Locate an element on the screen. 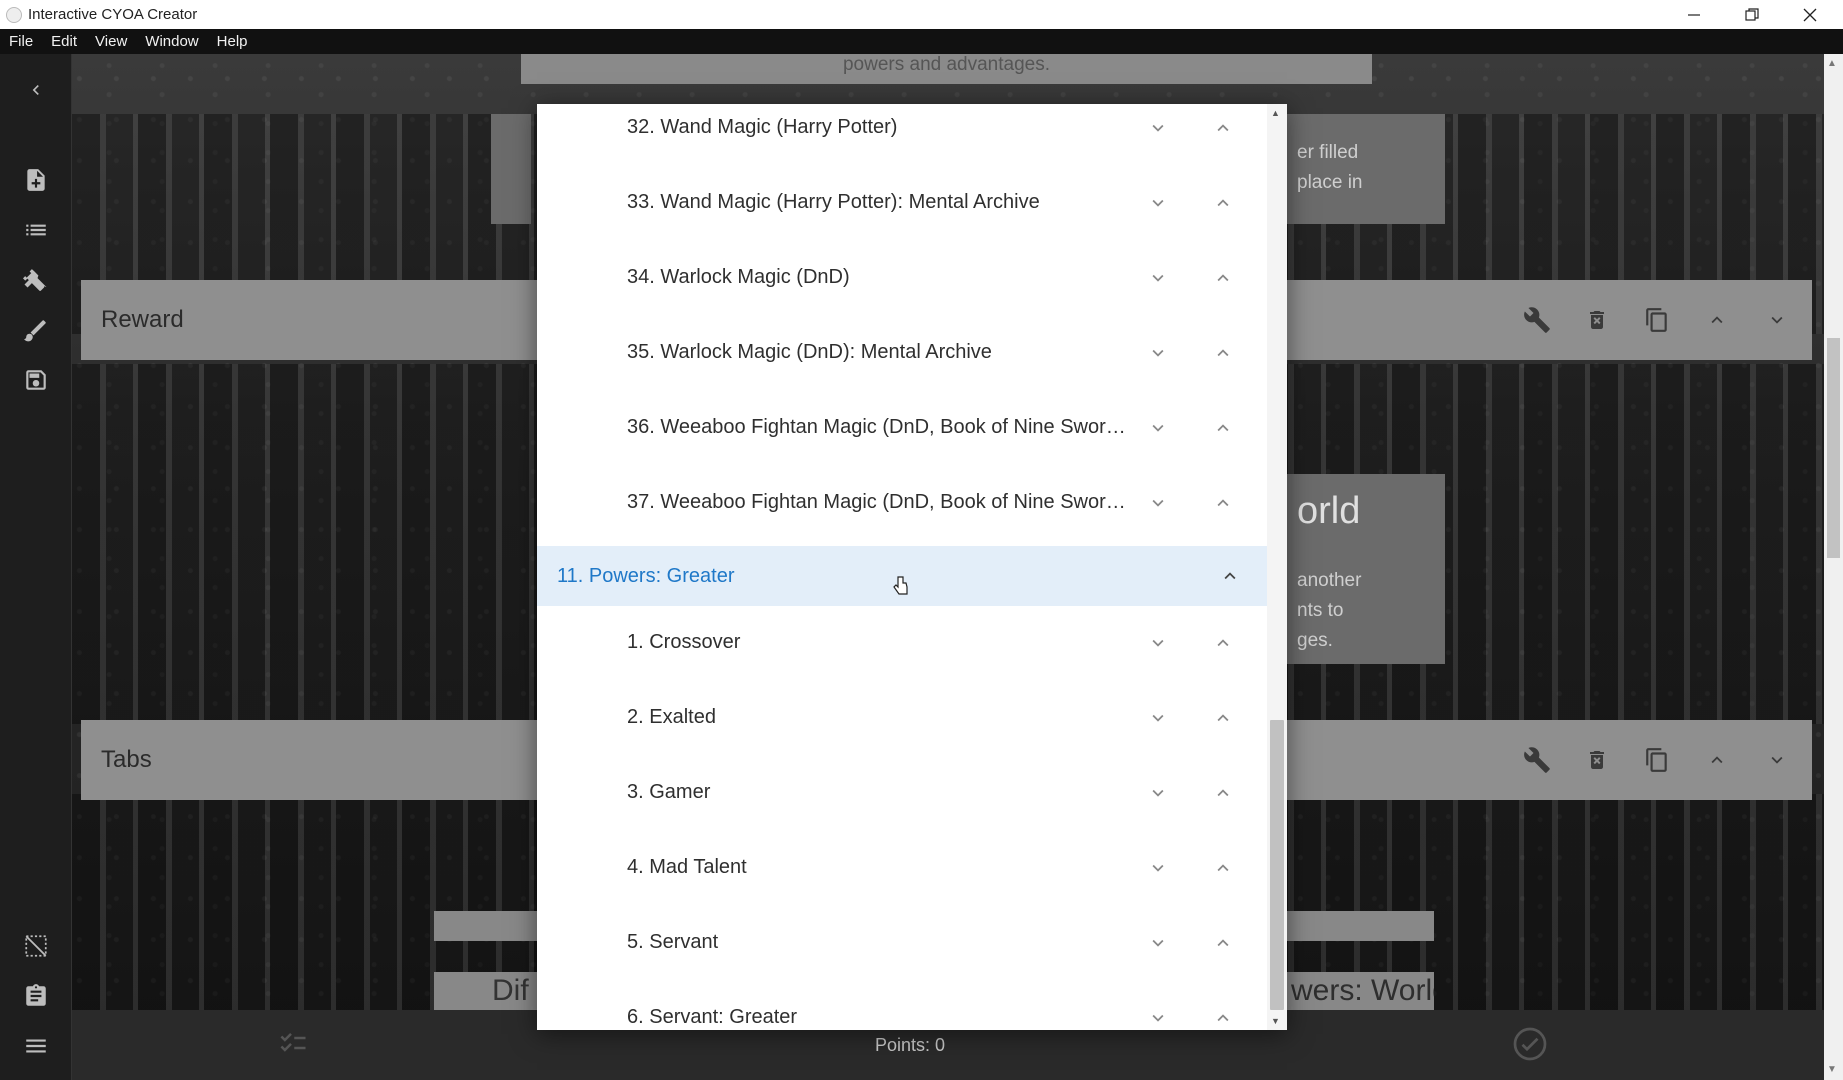 This screenshot has width=1843, height=1080. hide-image-icon is located at coordinates (36, 946).